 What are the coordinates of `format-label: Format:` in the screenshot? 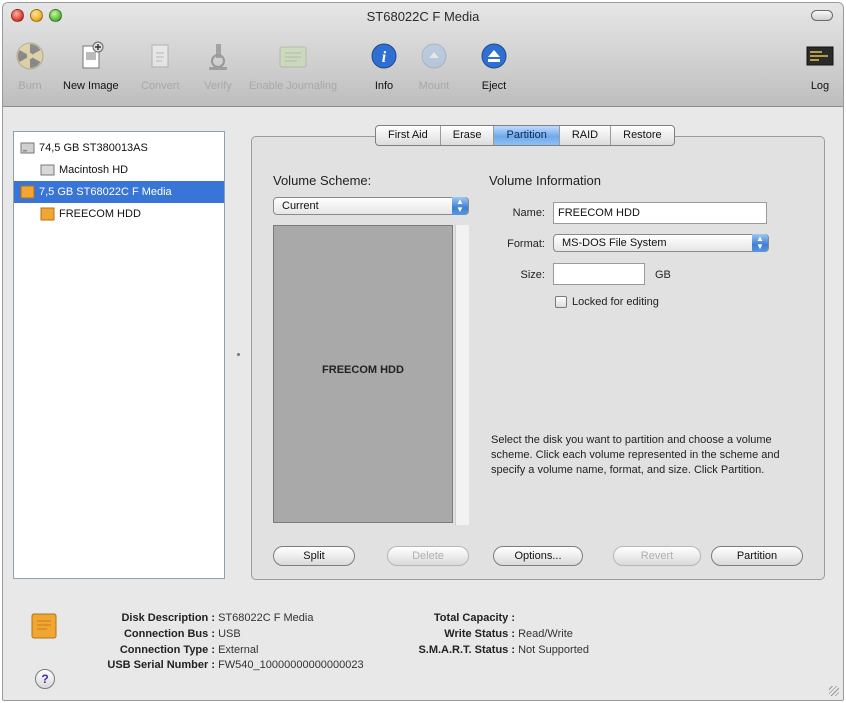 It's located at (526, 244).